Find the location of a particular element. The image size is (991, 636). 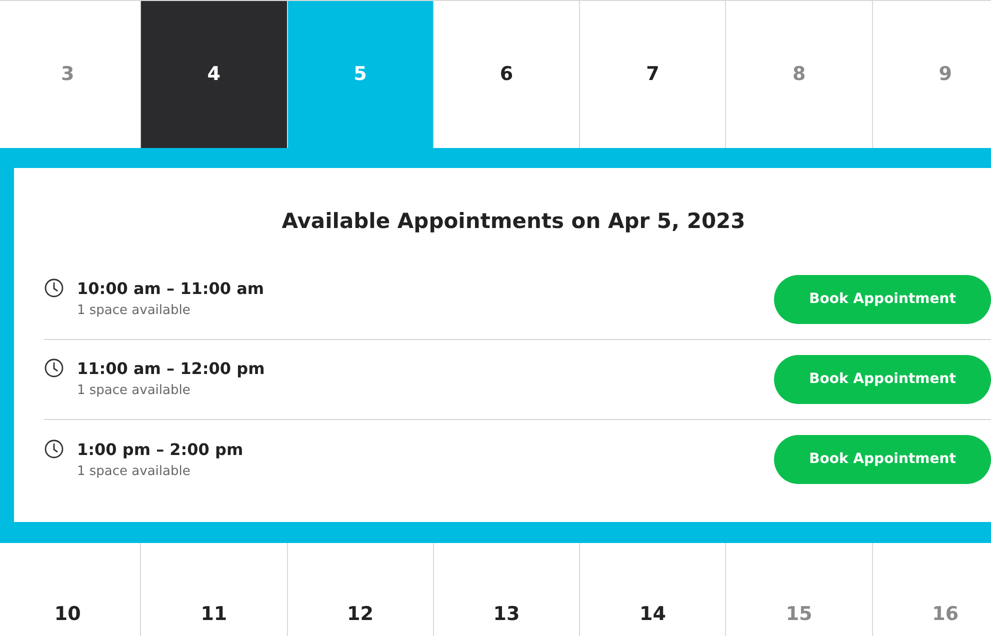

day-cell: 6 is located at coordinates (506, 74).